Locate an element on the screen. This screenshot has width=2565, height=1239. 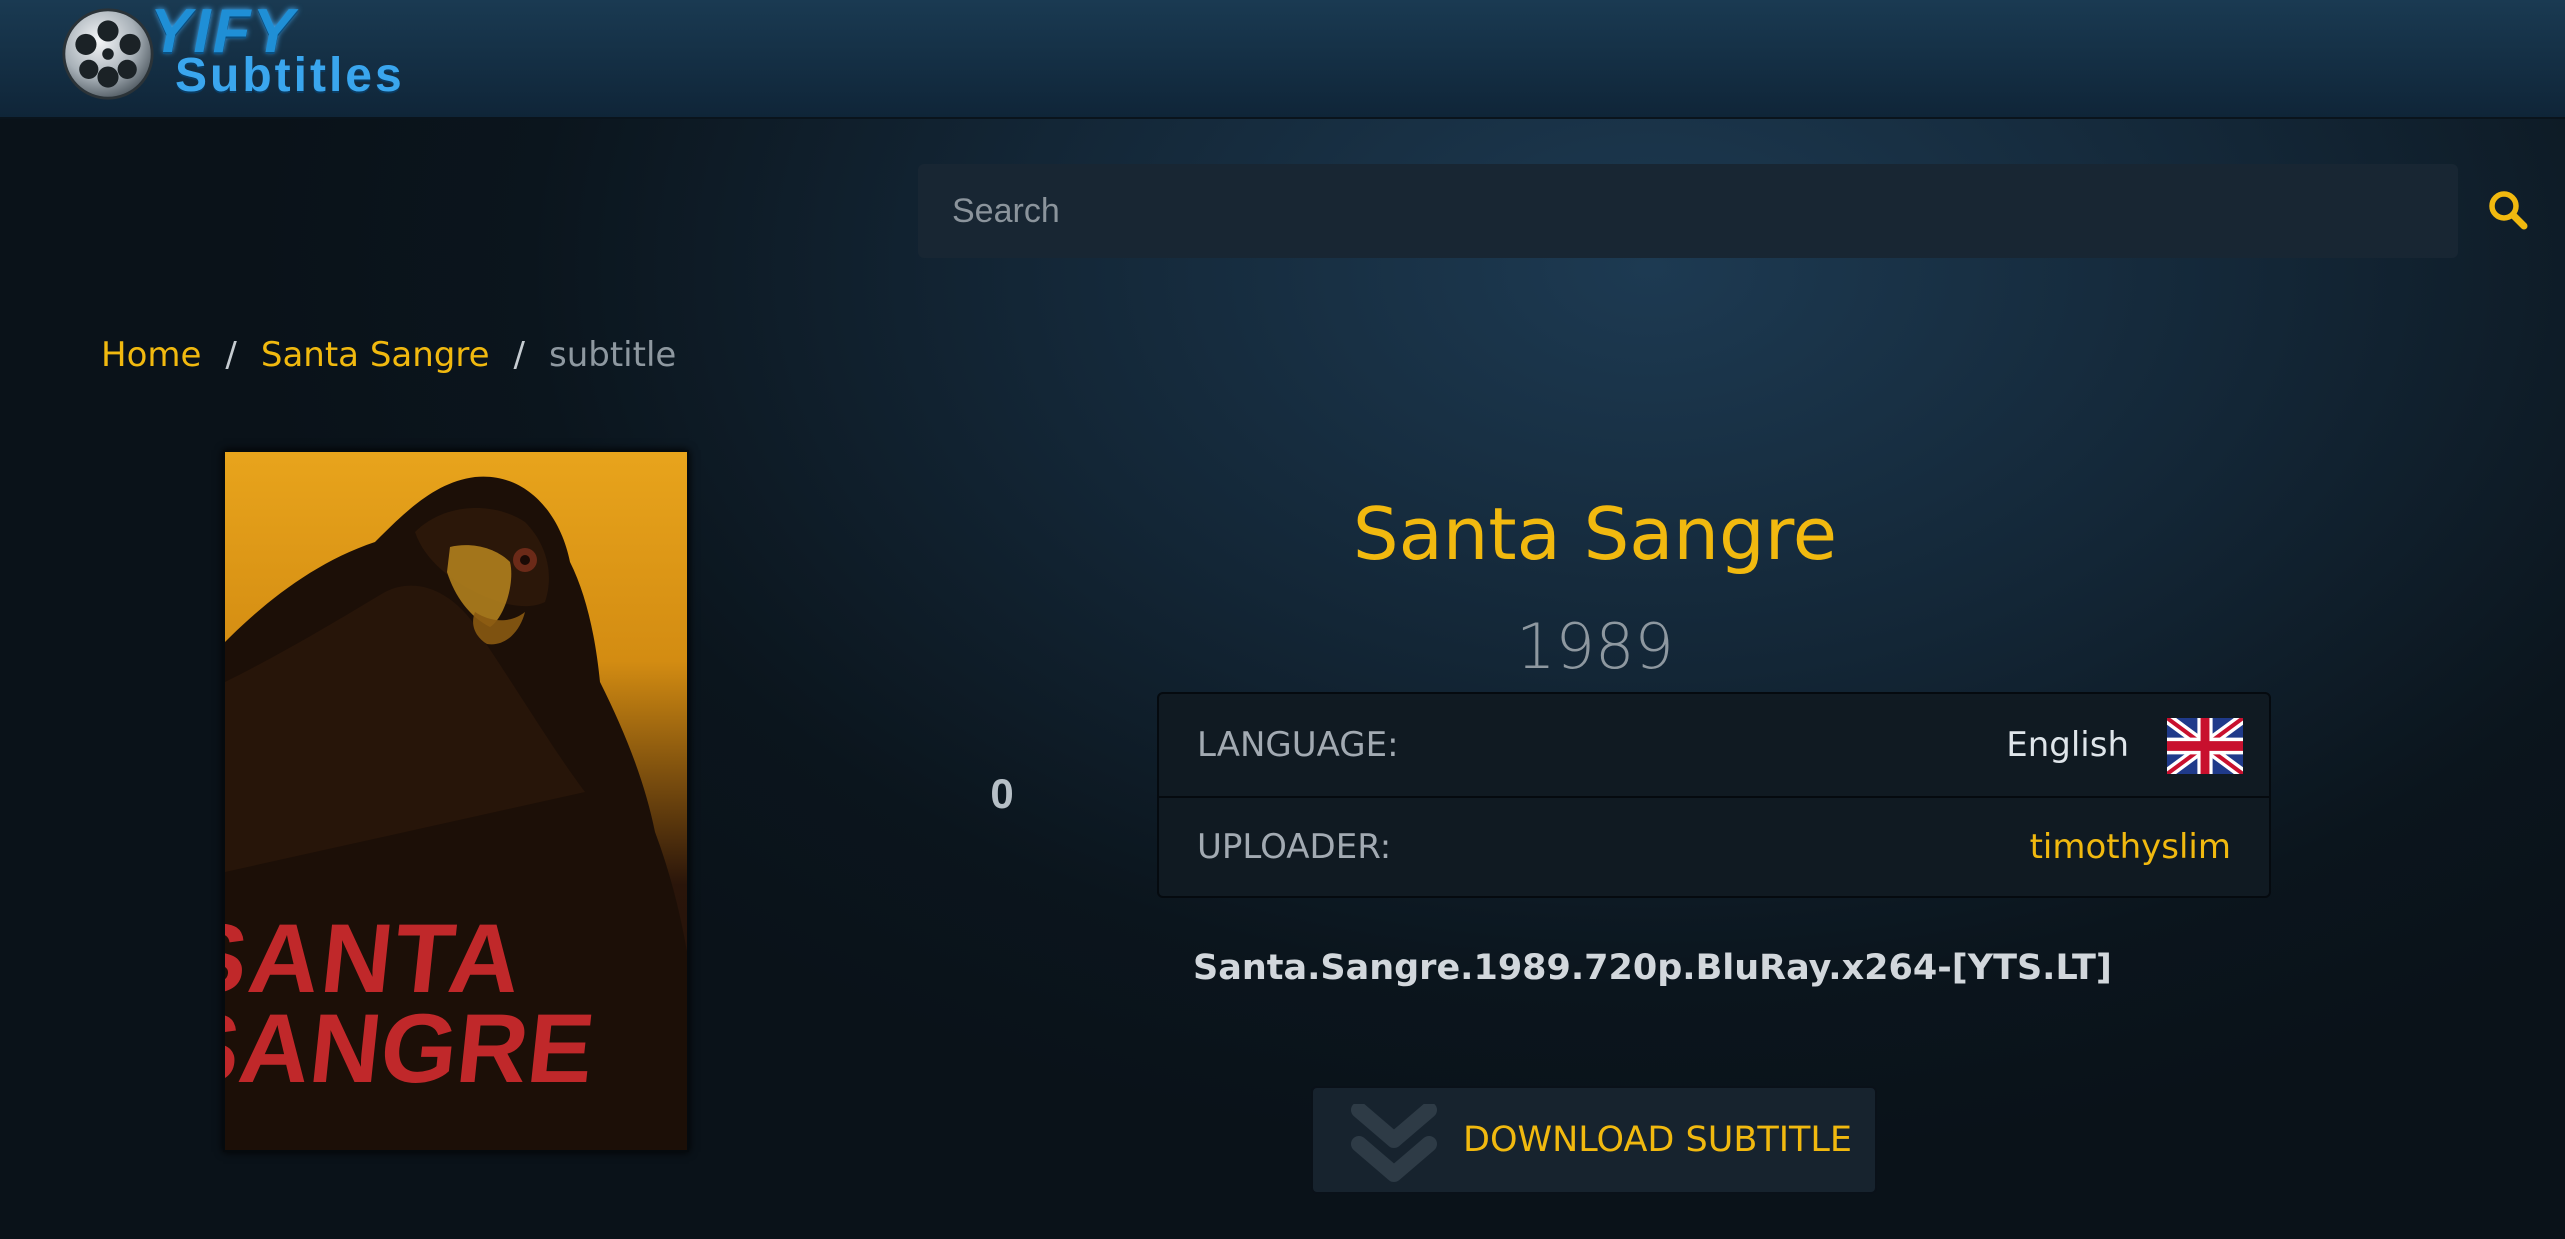
uploader-link: timothyslim is located at coordinates (2130, 847).